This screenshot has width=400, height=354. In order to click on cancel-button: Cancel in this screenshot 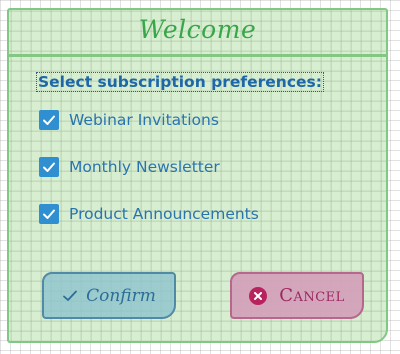, I will do `click(297, 295)`.